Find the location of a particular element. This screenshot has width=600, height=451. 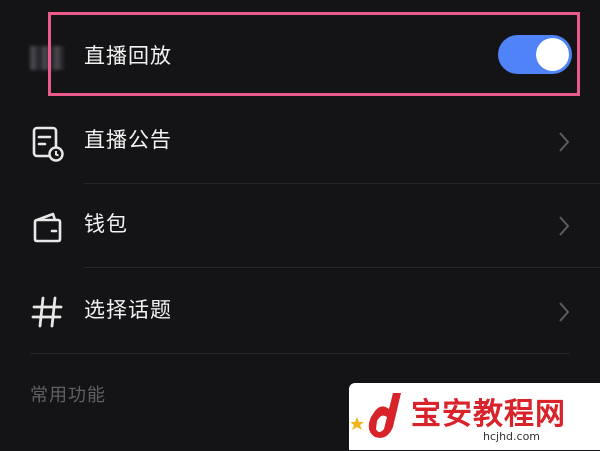

wallet-icon is located at coordinates (48, 230).